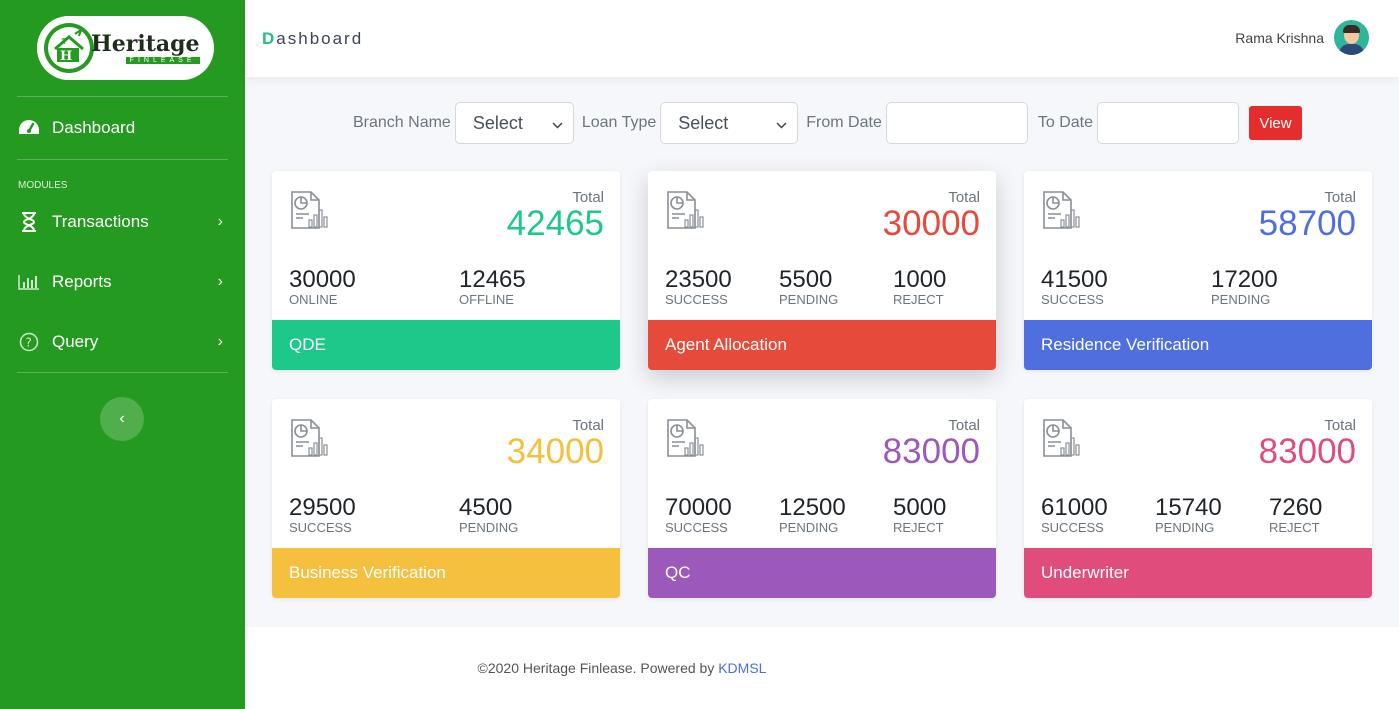 The width and height of the screenshot is (1399, 709). What do you see at coordinates (29, 128) in the screenshot?
I see `speedometer-icon` at bounding box center [29, 128].